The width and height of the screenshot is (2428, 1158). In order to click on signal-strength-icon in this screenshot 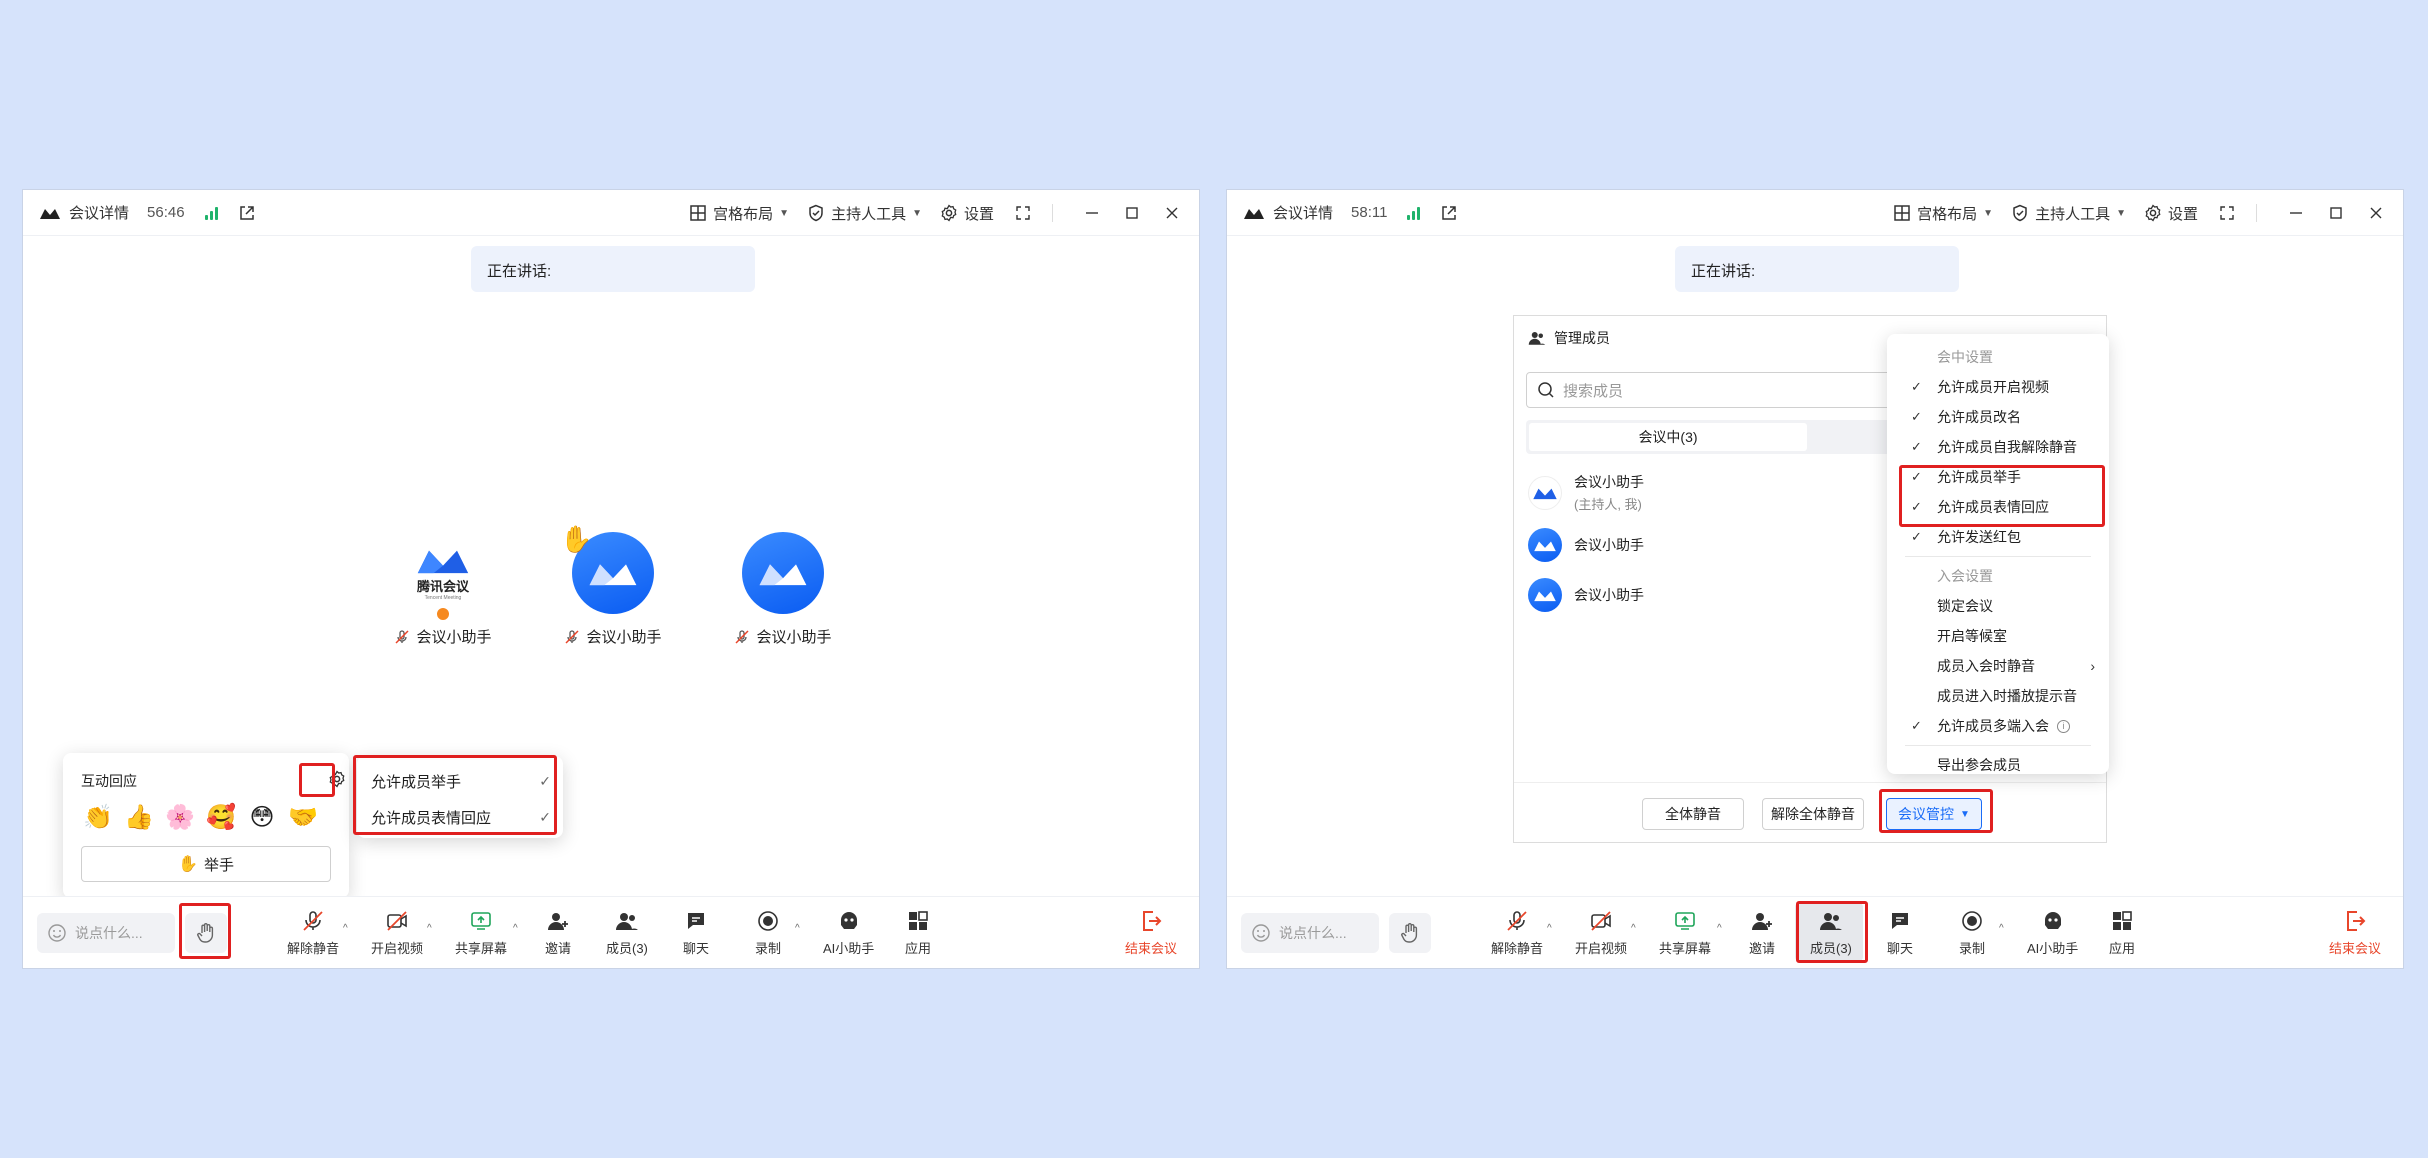, I will do `click(211, 213)`.